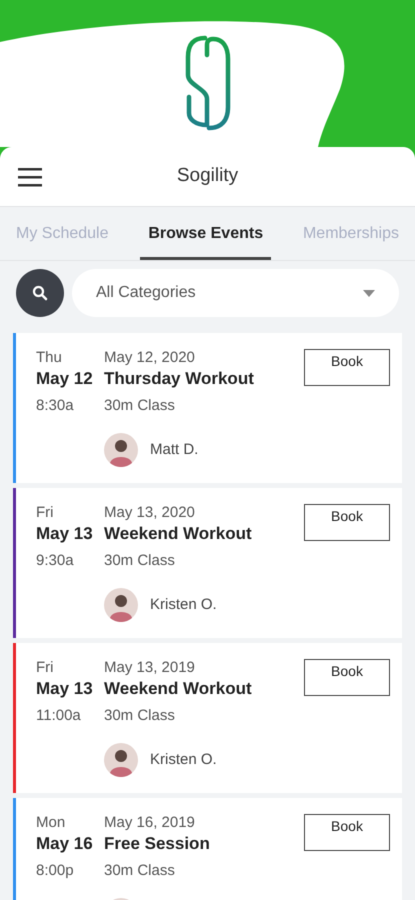 The width and height of the screenshot is (415, 900). What do you see at coordinates (30, 176) in the screenshot?
I see `menu-icon` at bounding box center [30, 176].